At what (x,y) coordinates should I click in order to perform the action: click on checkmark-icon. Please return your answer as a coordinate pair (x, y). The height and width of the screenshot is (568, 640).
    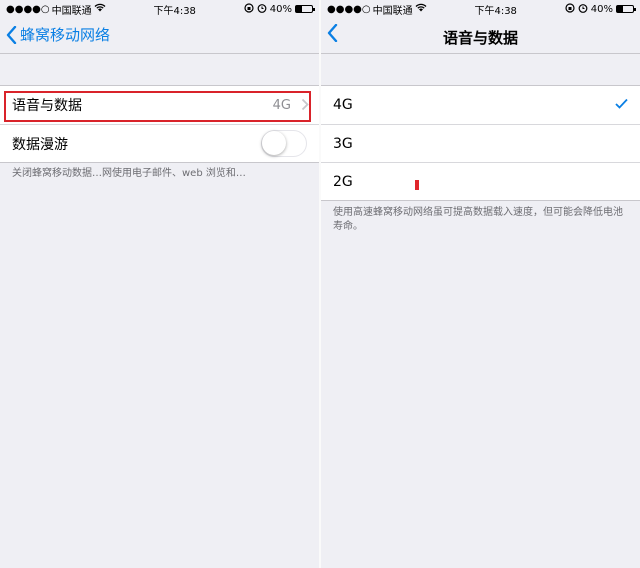
    Looking at the image, I should click on (621, 103).